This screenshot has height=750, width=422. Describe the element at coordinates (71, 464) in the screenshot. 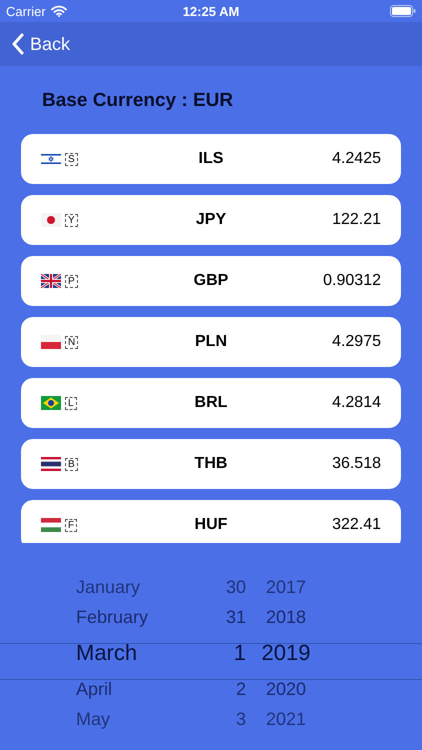

I see `currency-symbol: B` at that location.